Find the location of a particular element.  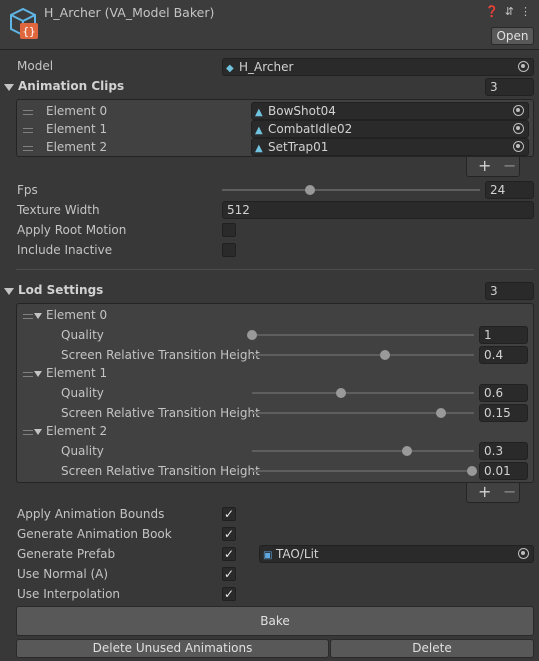

bake-button: Bake is located at coordinates (275, 621).